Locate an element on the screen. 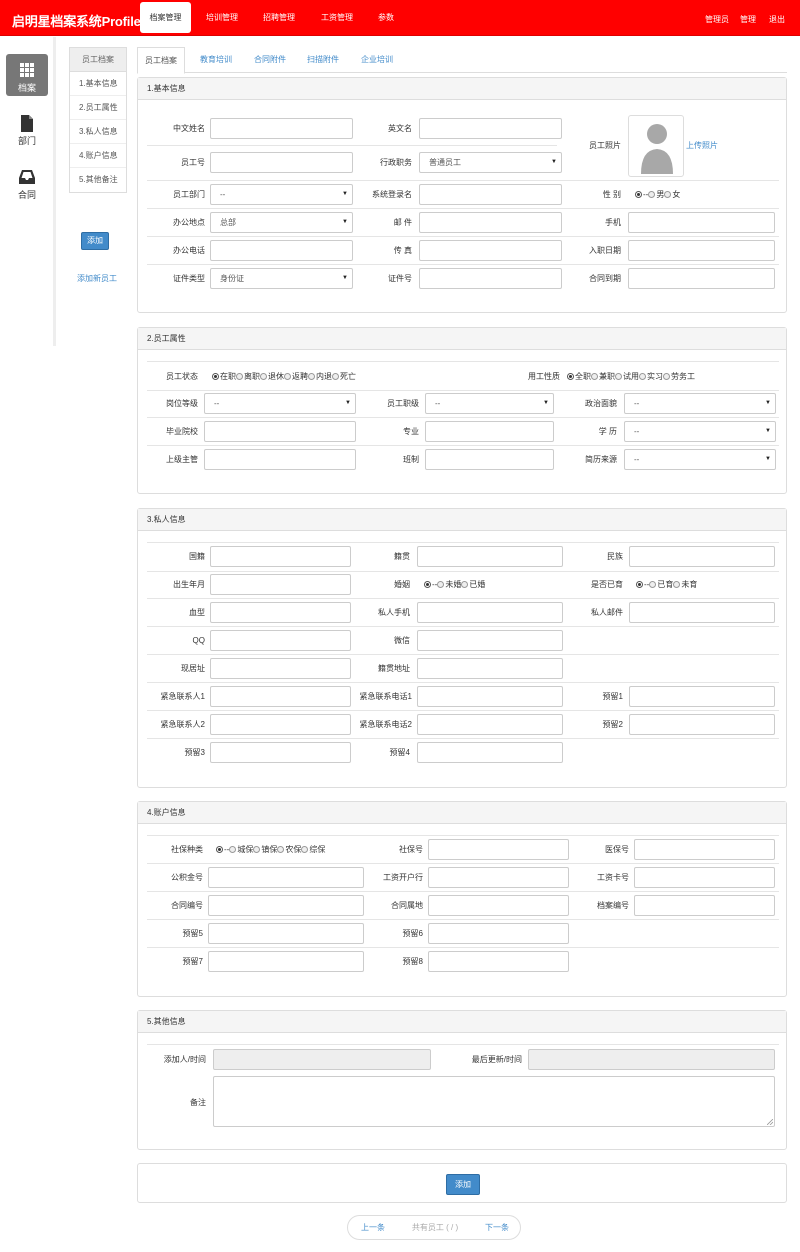  wechat-input is located at coordinates (490, 640).